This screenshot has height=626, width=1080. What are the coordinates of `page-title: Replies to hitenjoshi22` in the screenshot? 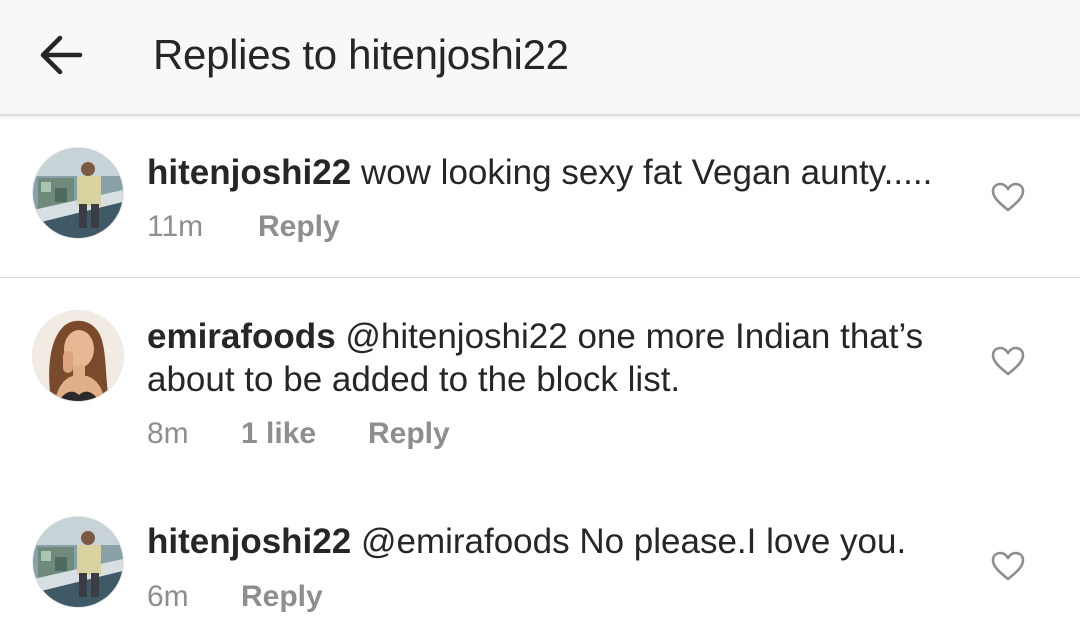 It's located at (361, 54).